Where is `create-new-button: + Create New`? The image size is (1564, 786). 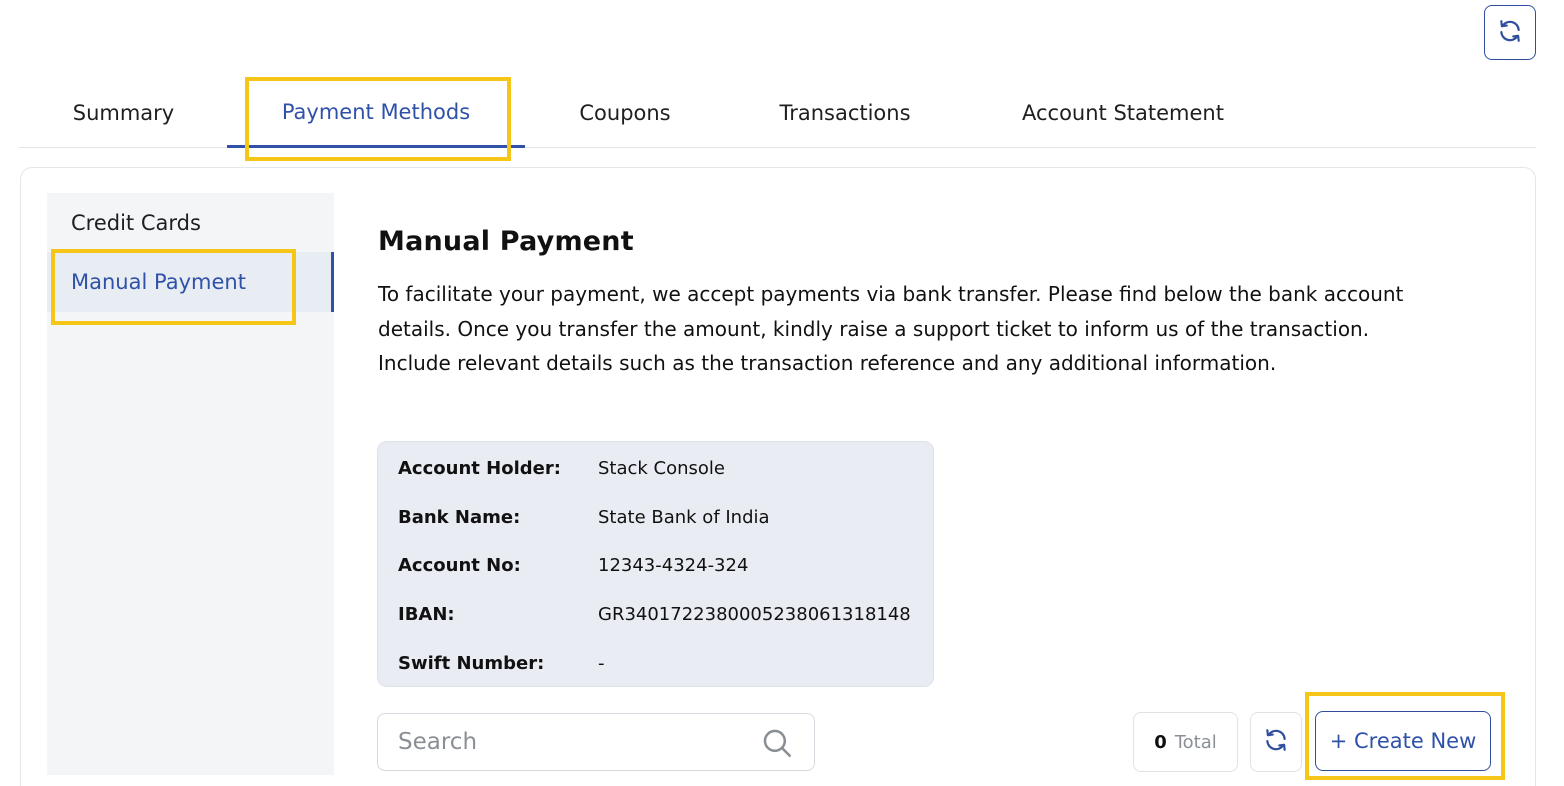
create-new-button: + Create New is located at coordinates (1403, 741).